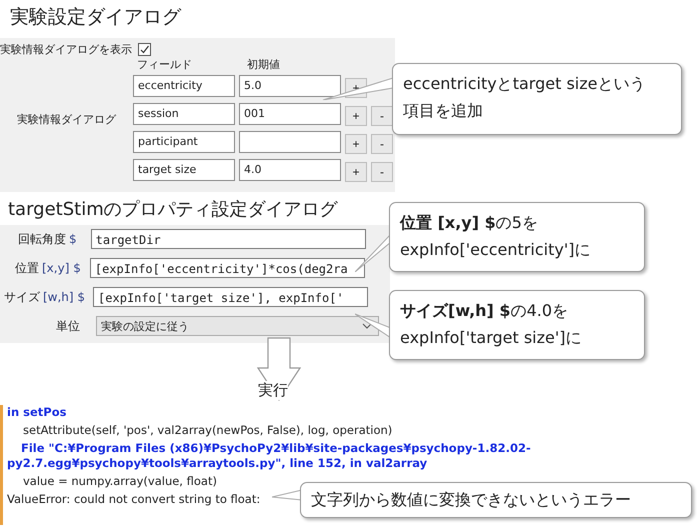  I want to click on field-label: サイズ, so click(22, 297).